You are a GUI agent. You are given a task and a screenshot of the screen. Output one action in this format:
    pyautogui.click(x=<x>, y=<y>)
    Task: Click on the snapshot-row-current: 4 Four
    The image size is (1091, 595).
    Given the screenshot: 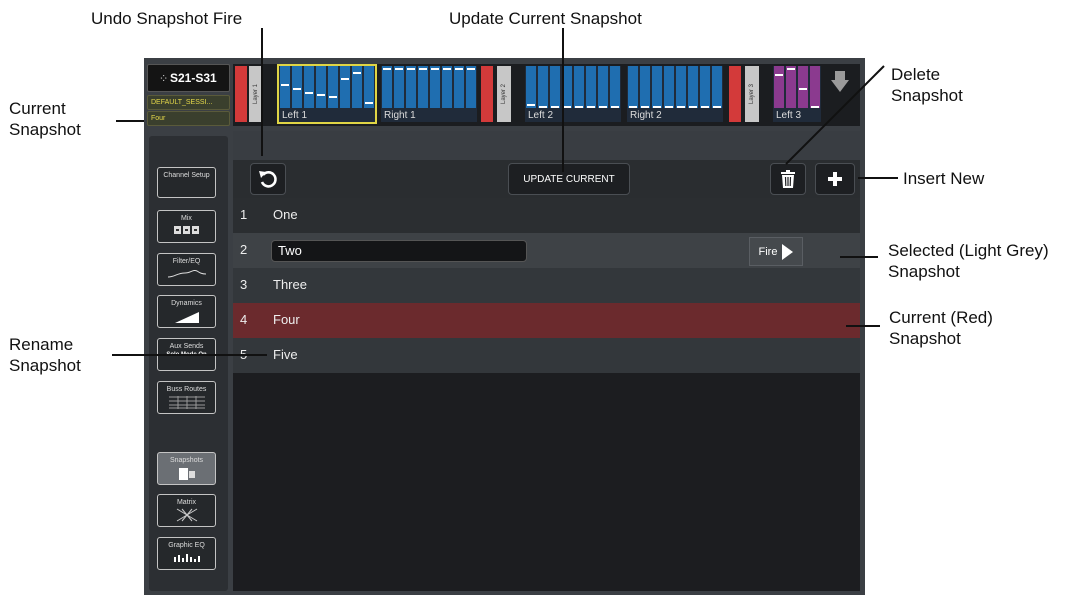 What is the action you would take?
    pyautogui.click(x=546, y=320)
    